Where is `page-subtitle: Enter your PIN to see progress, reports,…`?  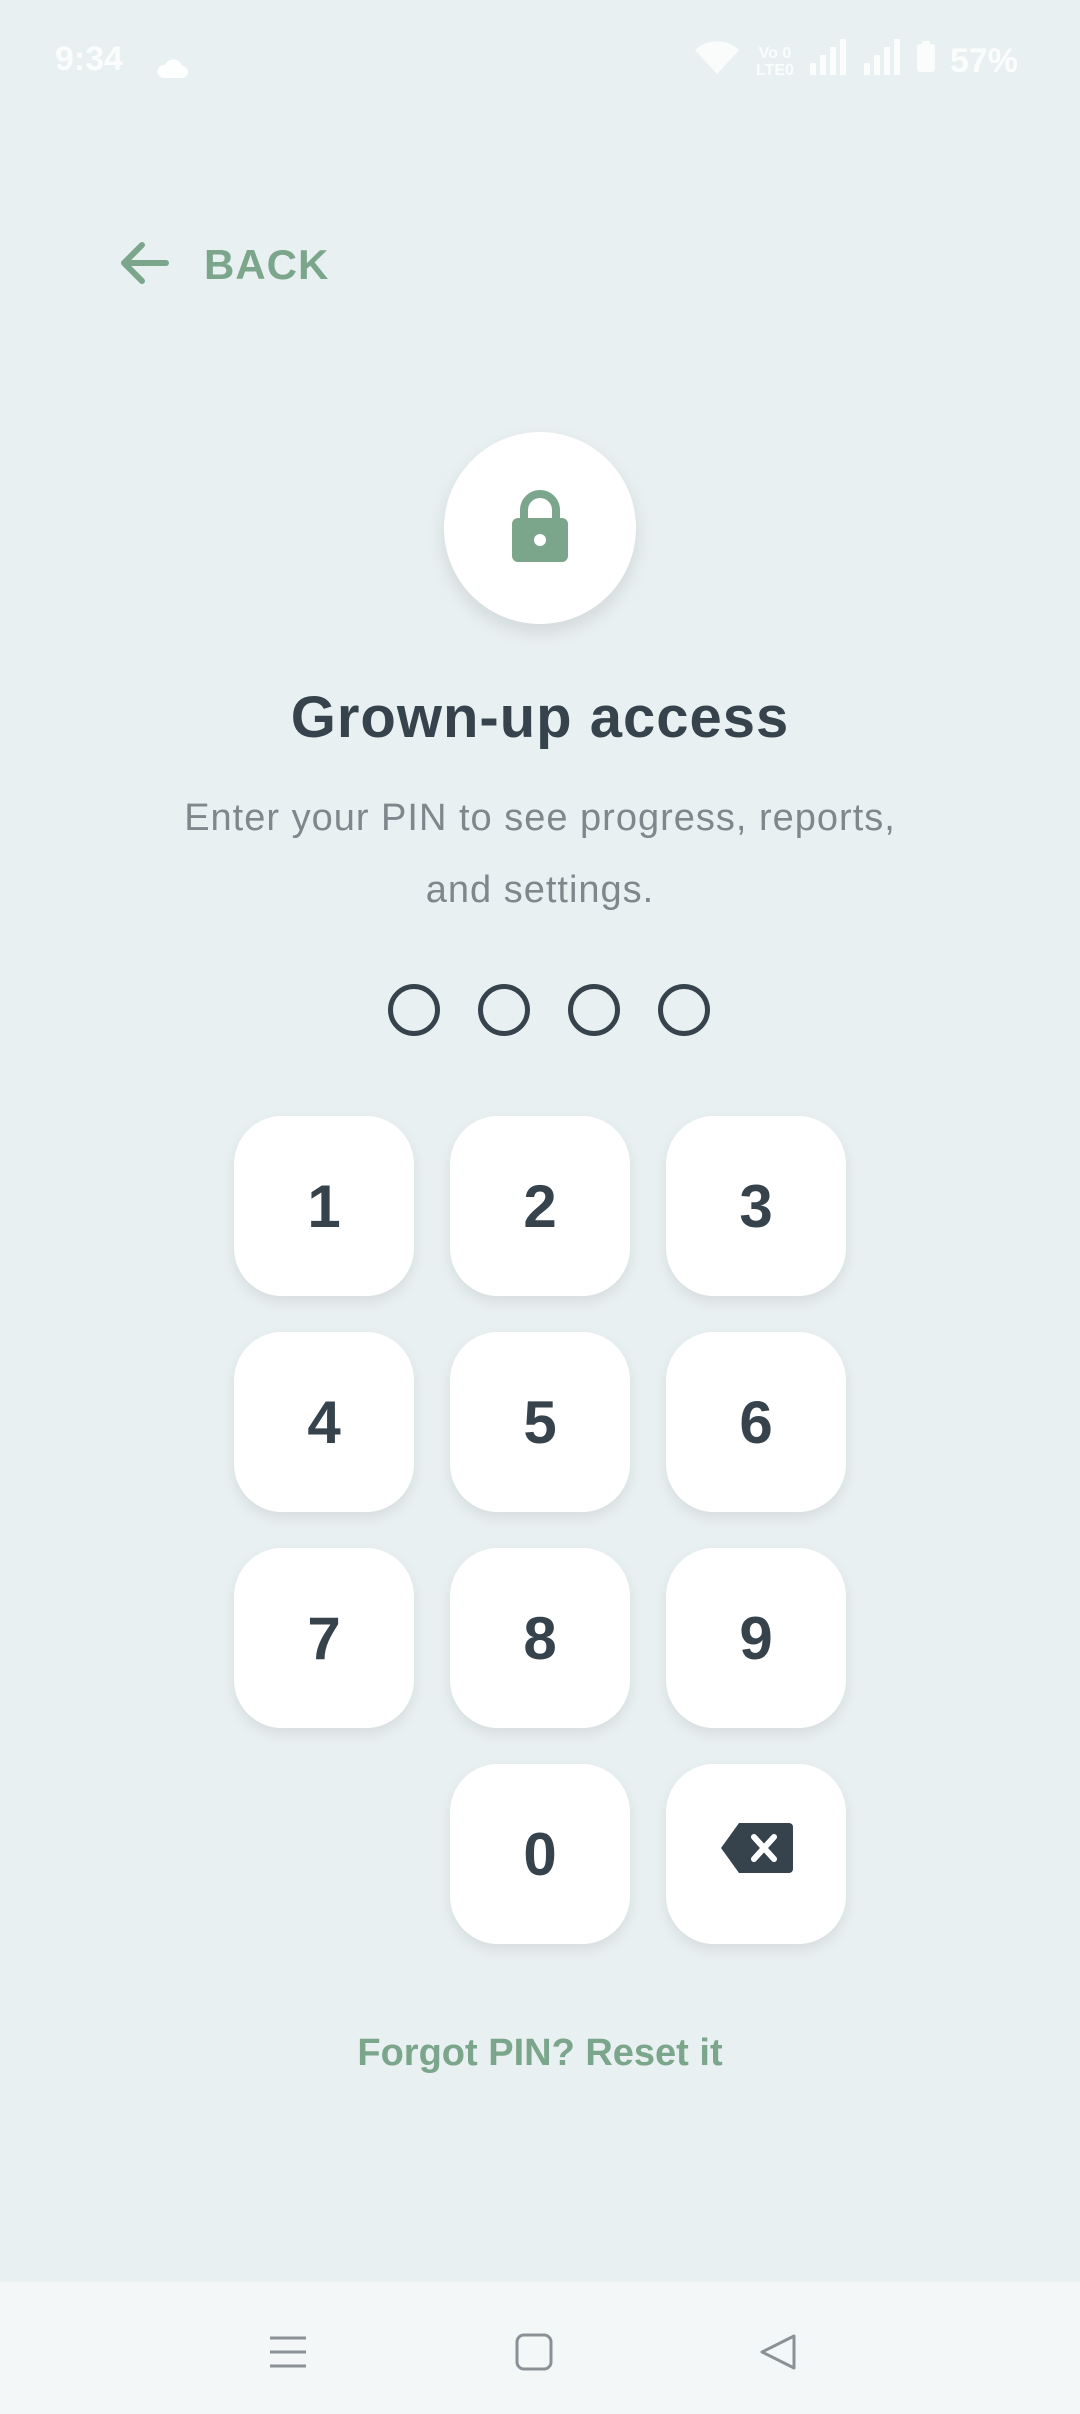
page-subtitle: Enter your PIN to see progress, reports,… is located at coordinates (540, 854).